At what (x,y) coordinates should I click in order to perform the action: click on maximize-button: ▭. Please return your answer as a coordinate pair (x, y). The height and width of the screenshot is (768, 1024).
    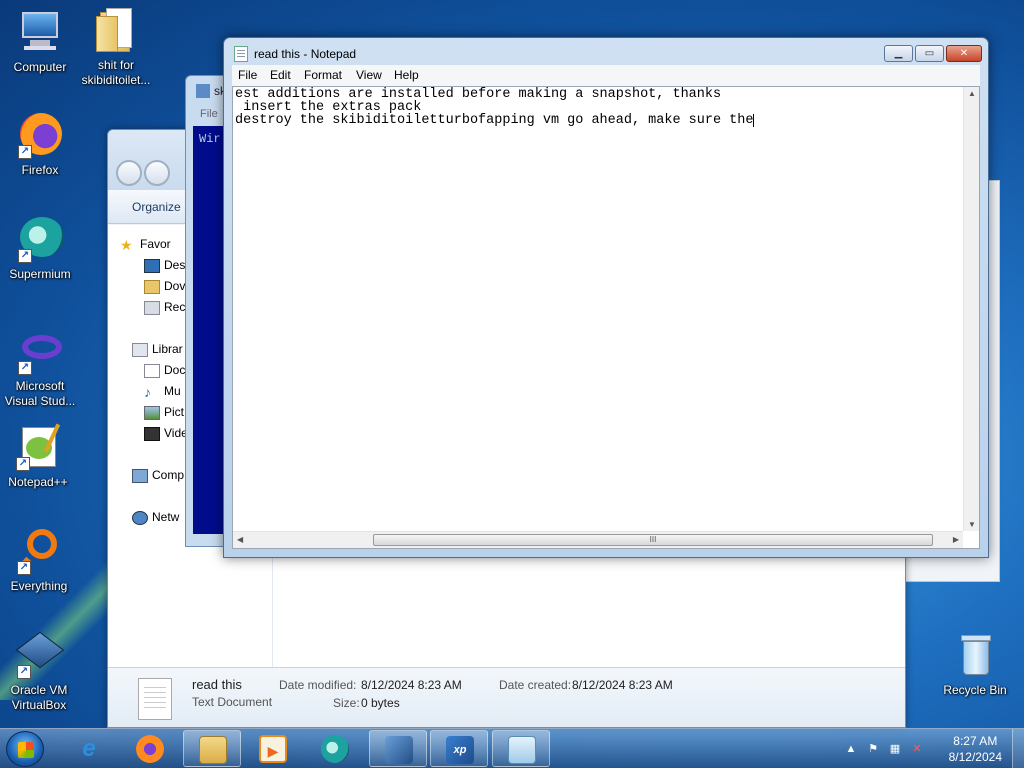
    Looking at the image, I should click on (929, 53).